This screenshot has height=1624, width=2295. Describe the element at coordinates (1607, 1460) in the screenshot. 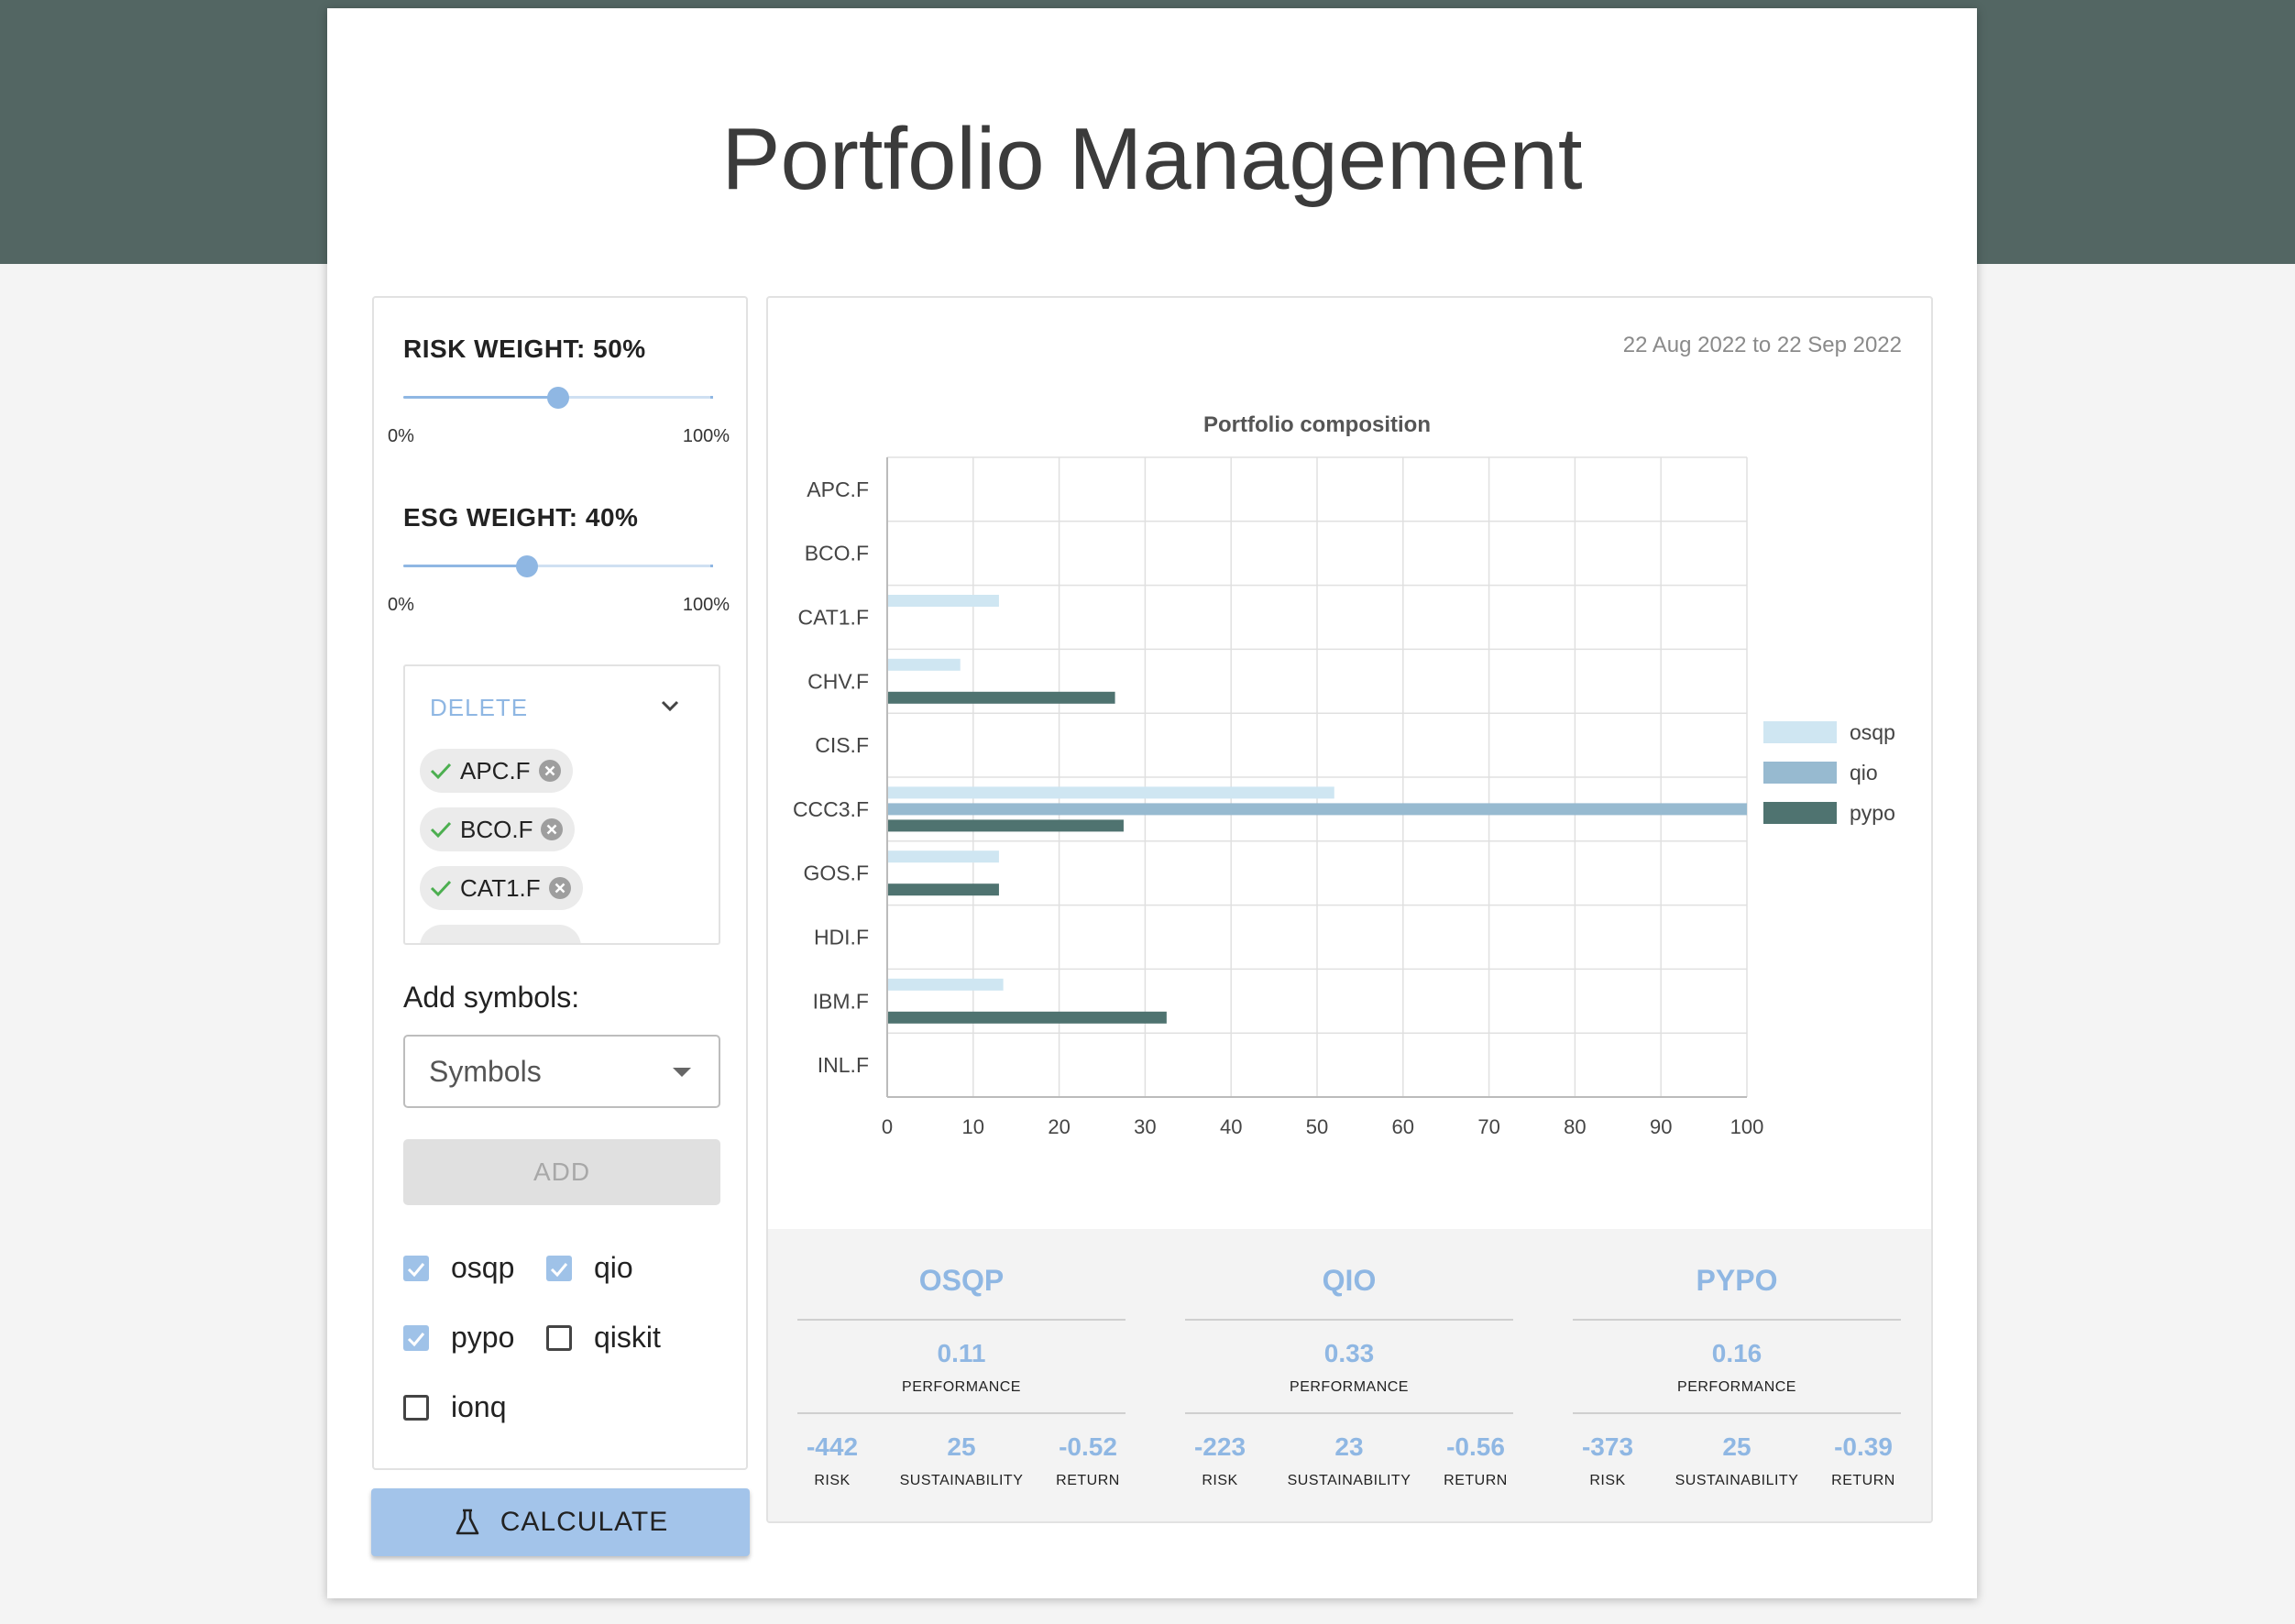

I see `risk-stat: -373 RISK` at that location.